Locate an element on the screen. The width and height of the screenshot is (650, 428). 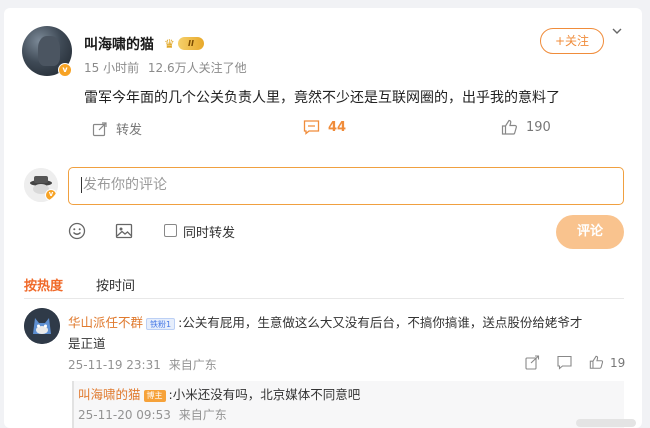
sort-by-hot-tab: 按热度 is located at coordinates (43, 284).